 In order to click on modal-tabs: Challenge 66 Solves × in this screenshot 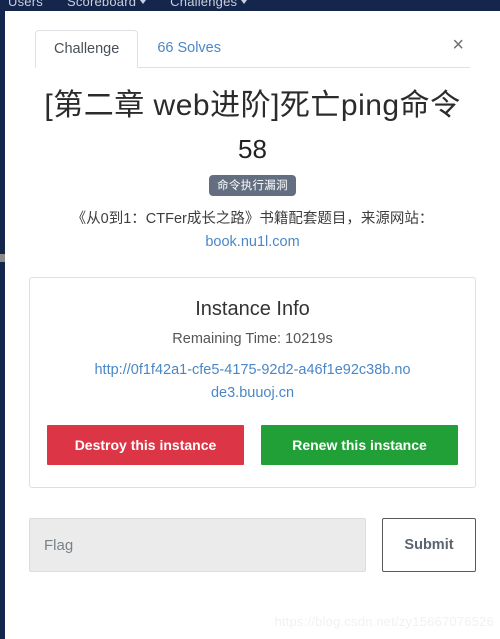, I will do `click(252, 49)`.